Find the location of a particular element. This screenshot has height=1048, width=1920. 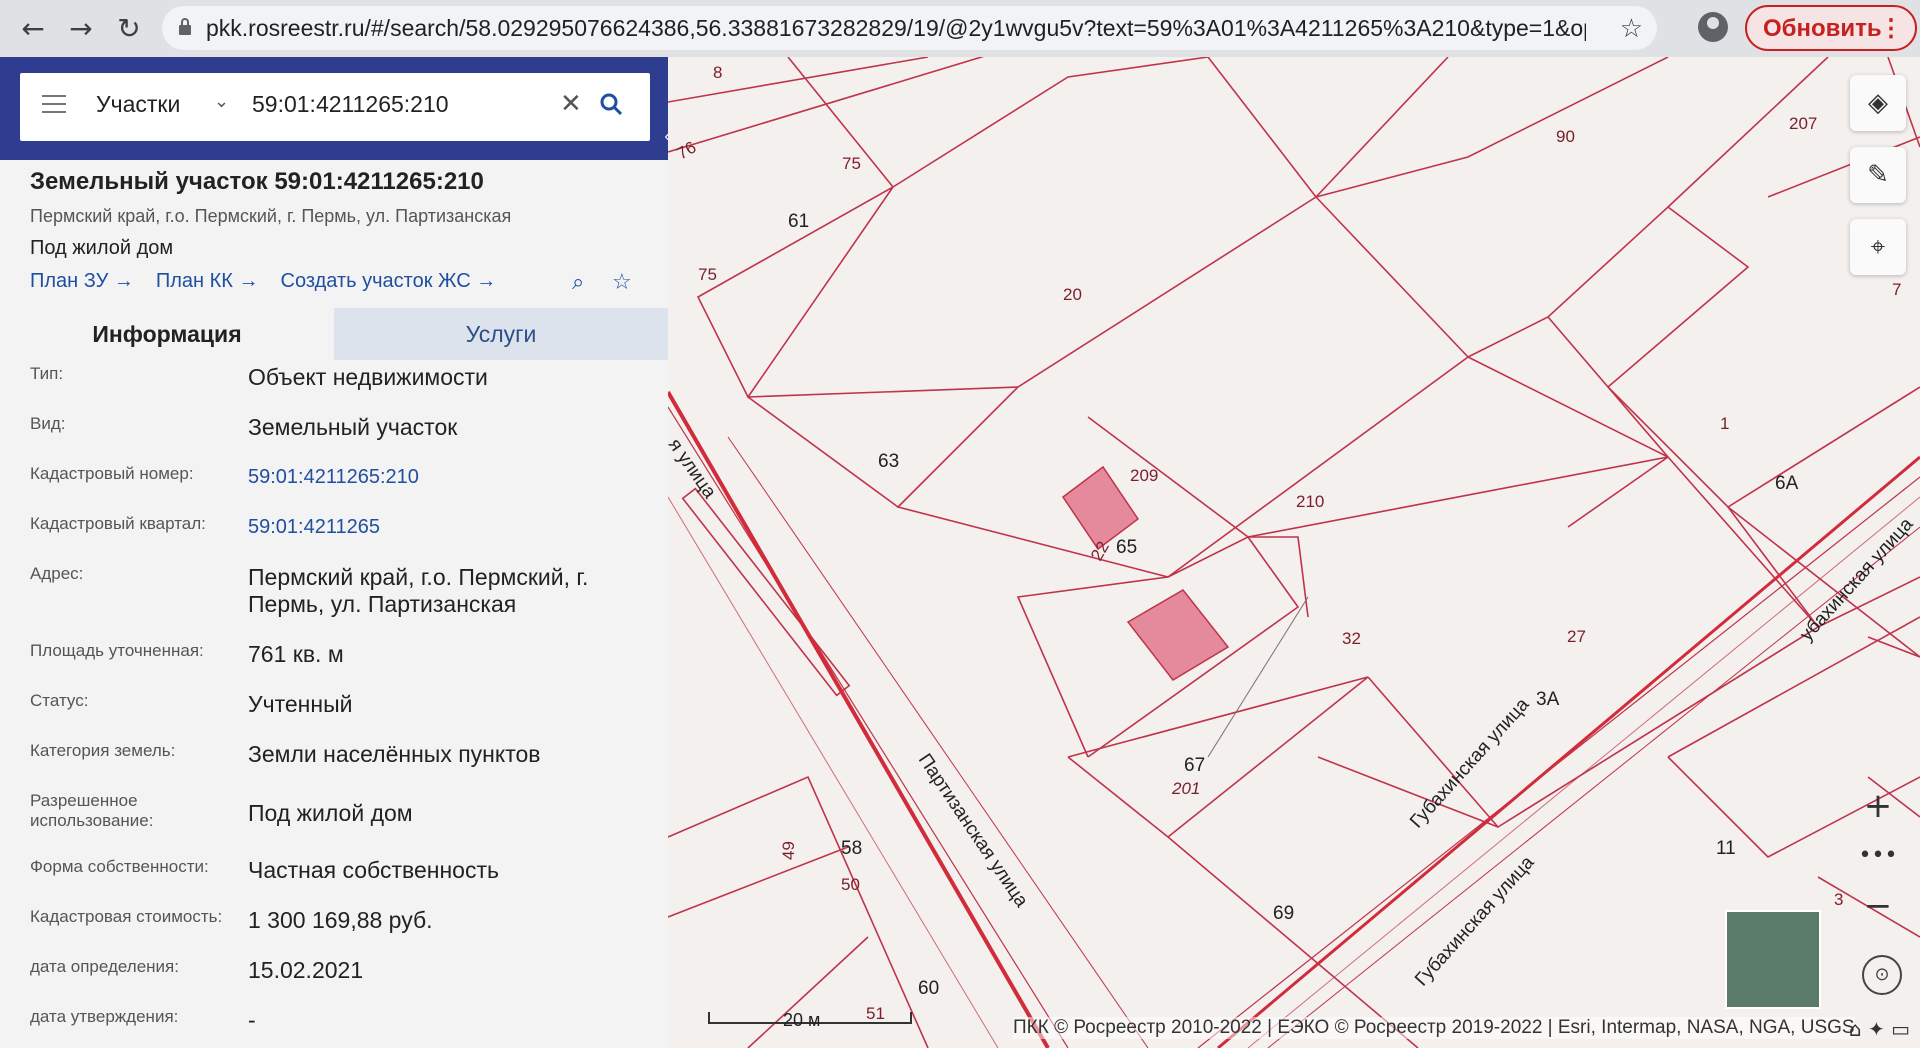

plot-label: 22 is located at coordinates (1100, 551).